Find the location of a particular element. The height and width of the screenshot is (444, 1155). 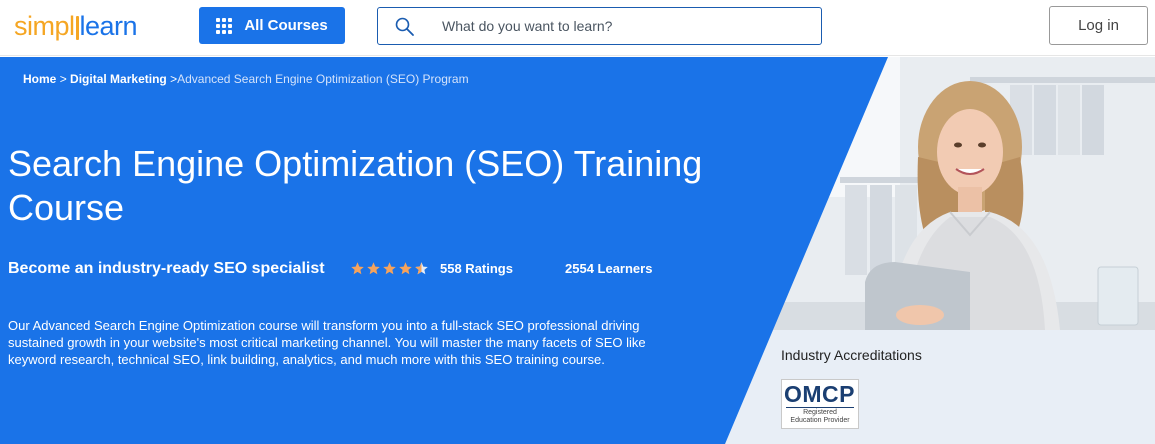

course-subtitle: Become an industry-ready SEO specialist is located at coordinates (166, 268).